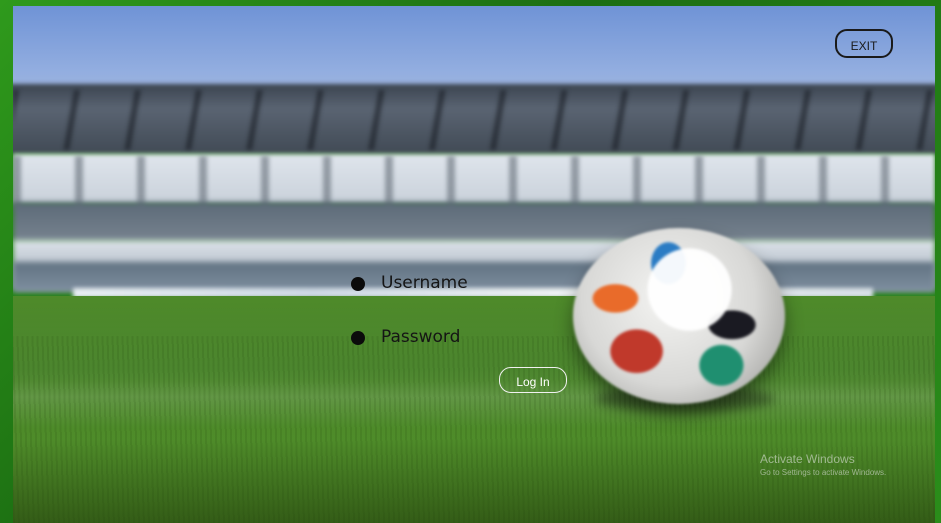 This screenshot has height=523, width=941. Describe the element at coordinates (456, 283) in the screenshot. I see `username-input` at that location.